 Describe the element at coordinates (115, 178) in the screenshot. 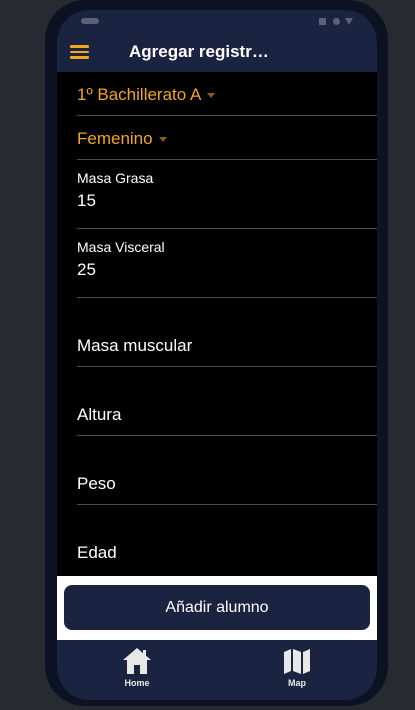

I see `field-label: Masa Grasa` at that location.